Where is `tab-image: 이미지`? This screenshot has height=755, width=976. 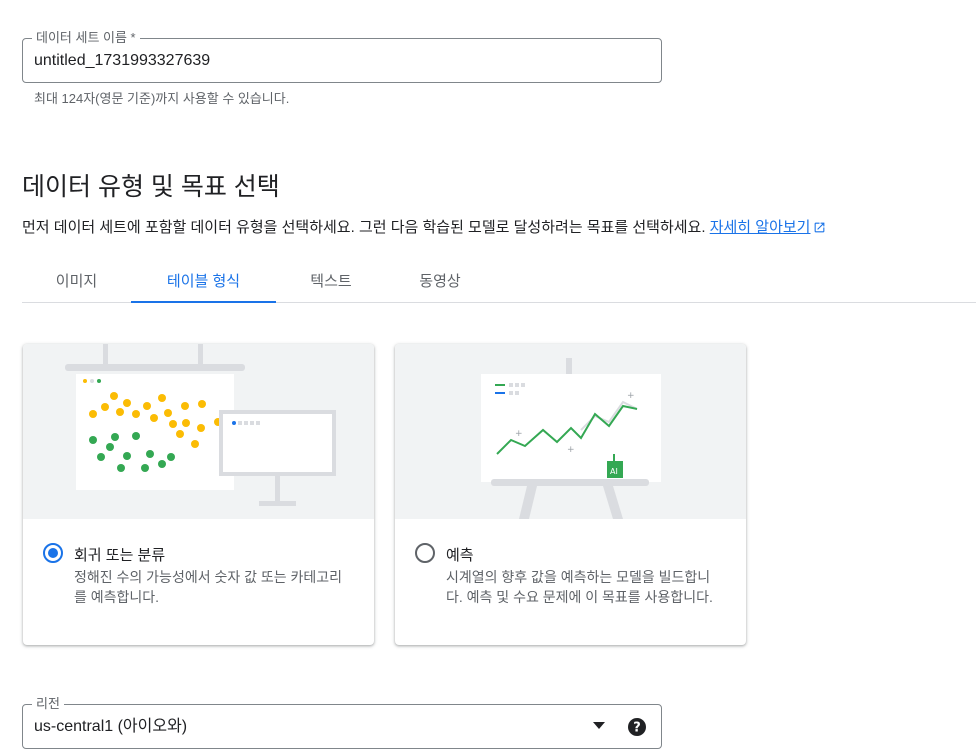
tab-image: 이미지 is located at coordinates (76, 280).